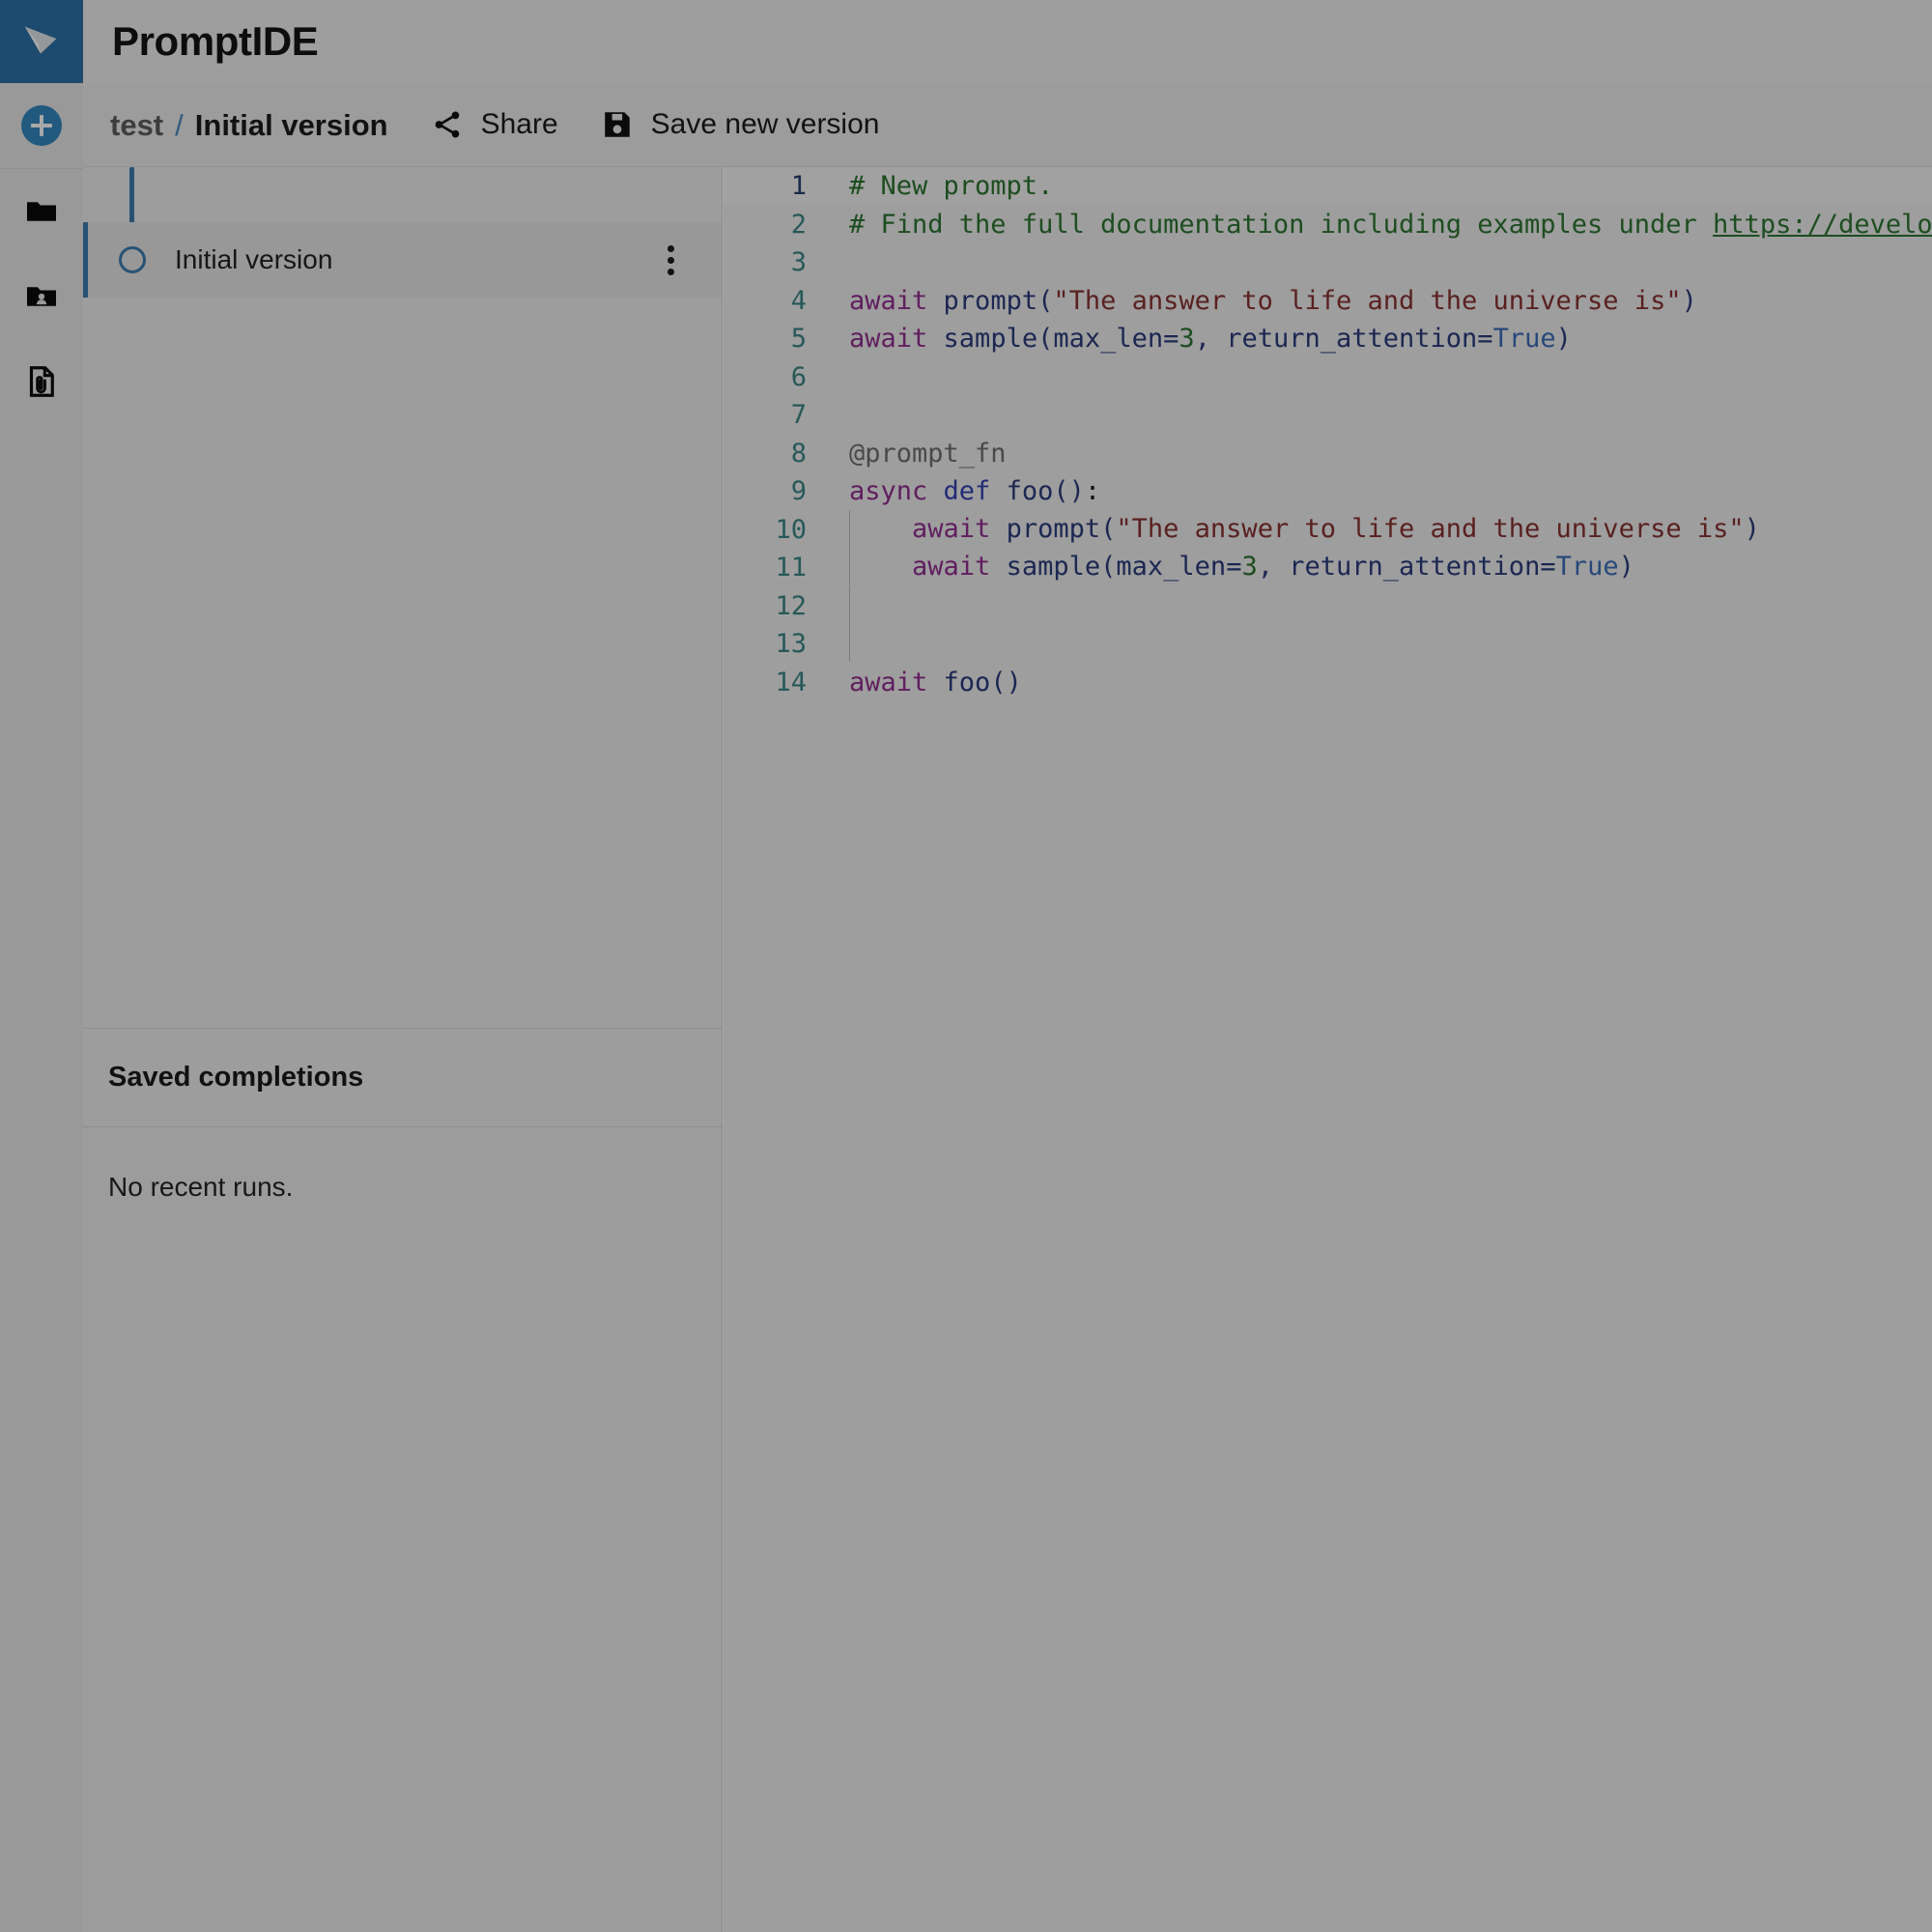 This screenshot has height=1932, width=1932. I want to click on code-line: 13, so click(1328, 644).